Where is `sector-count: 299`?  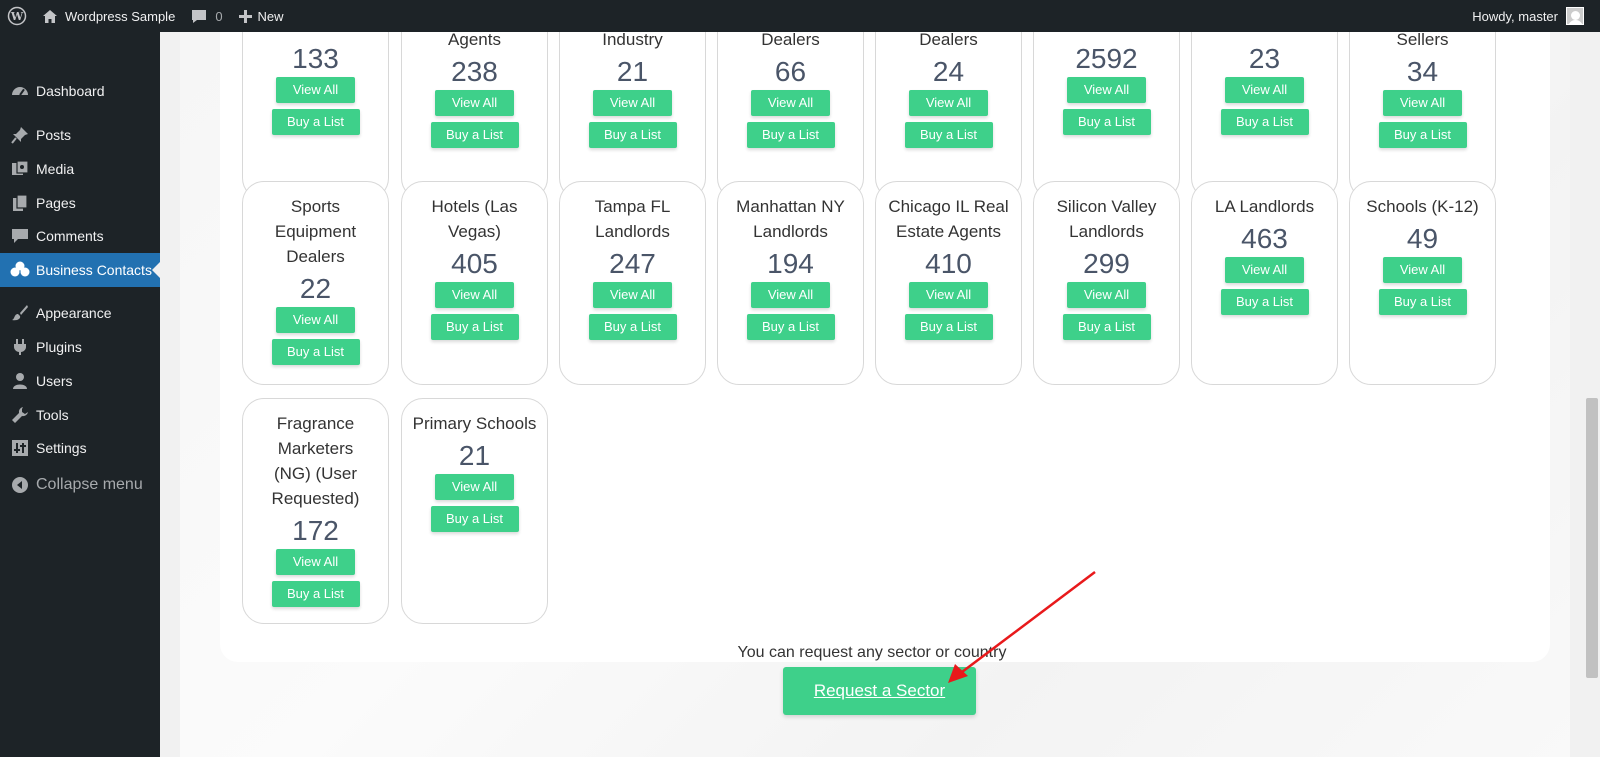 sector-count: 299 is located at coordinates (1106, 263).